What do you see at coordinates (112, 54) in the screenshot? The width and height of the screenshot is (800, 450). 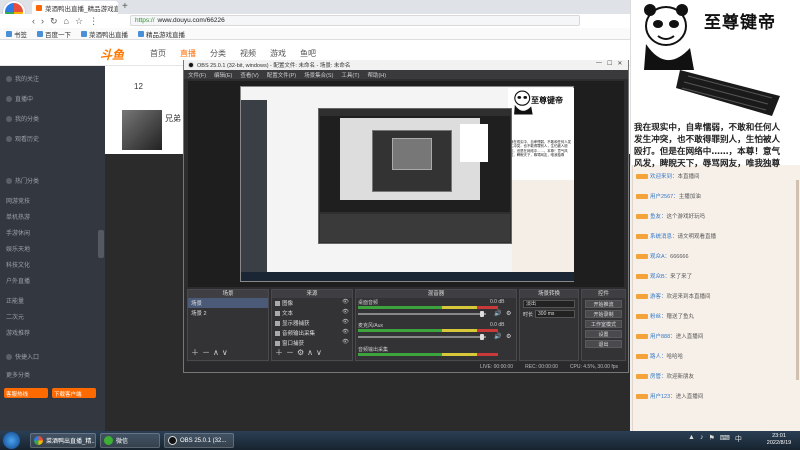 I see `douyu-logo: 斗鱼` at bounding box center [112, 54].